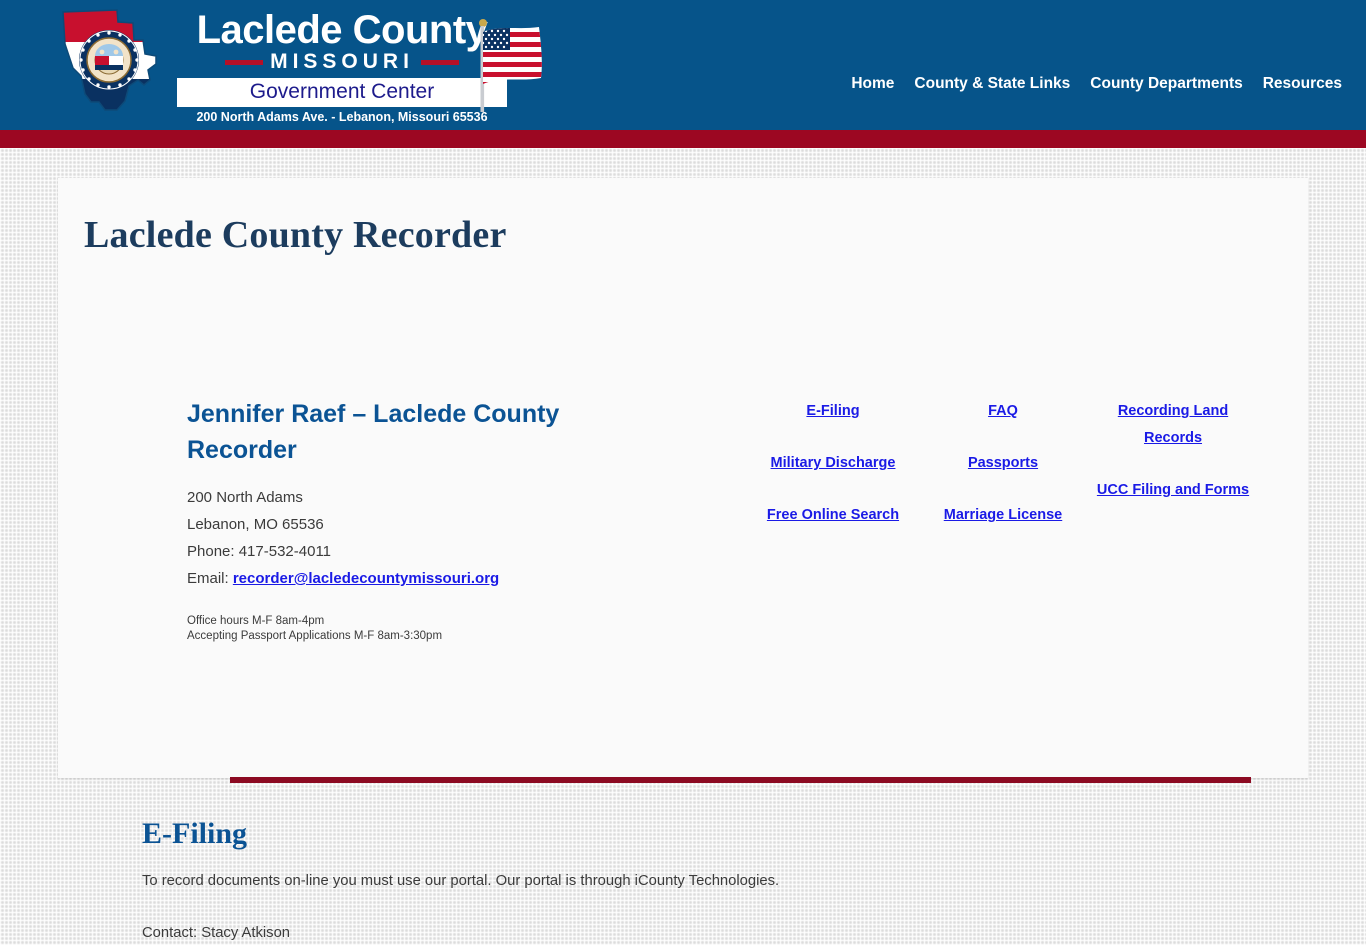 This screenshot has width=1366, height=945. Describe the element at coordinates (992, 84) in the screenshot. I see `nav-item-county-state-links: County & State Links` at that location.